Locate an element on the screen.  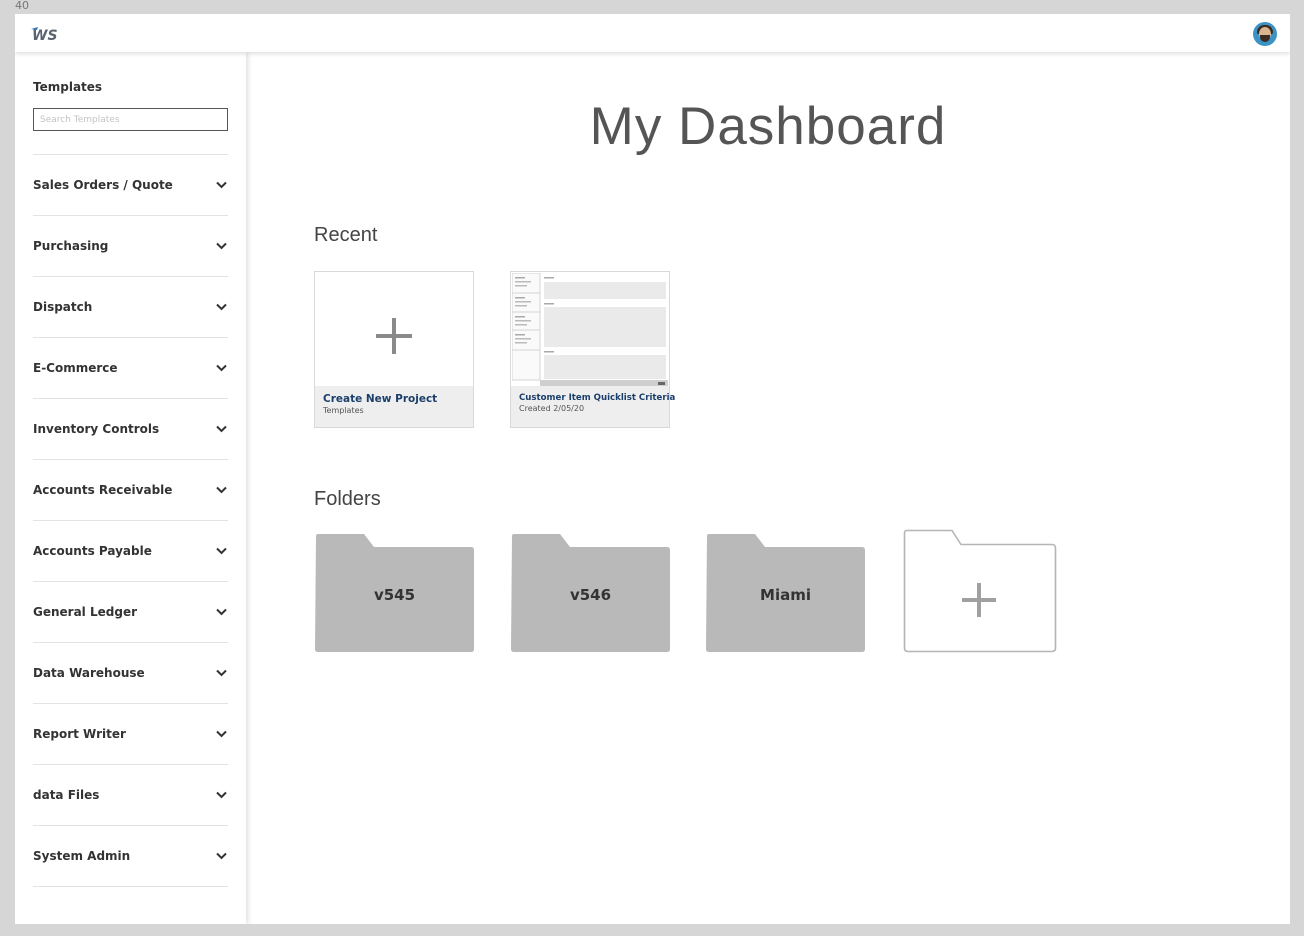
add-folder-button is located at coordinates (980, 591).